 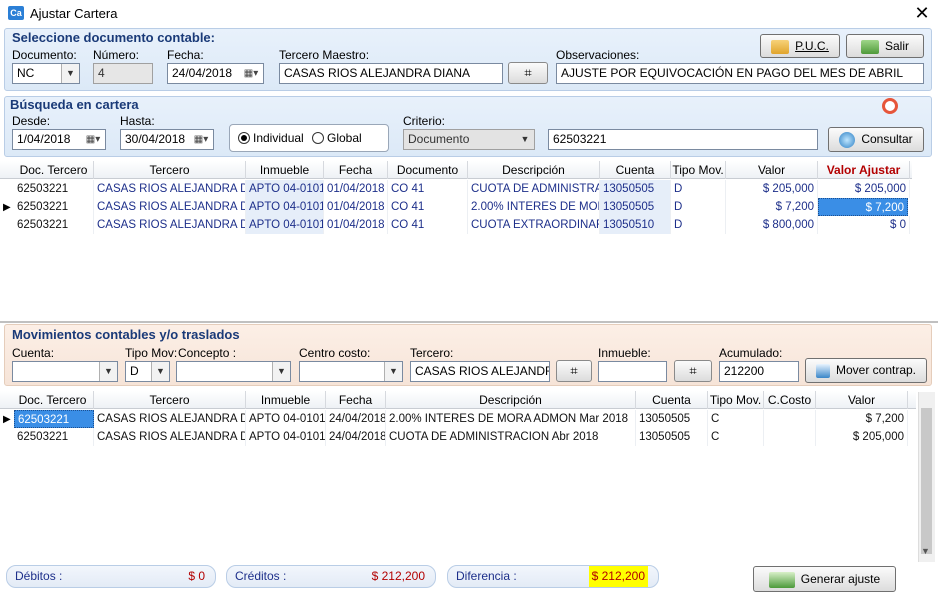 I want to click on hasta-field: 30/04/2018 ▦▾, so click(x=167, y=139).